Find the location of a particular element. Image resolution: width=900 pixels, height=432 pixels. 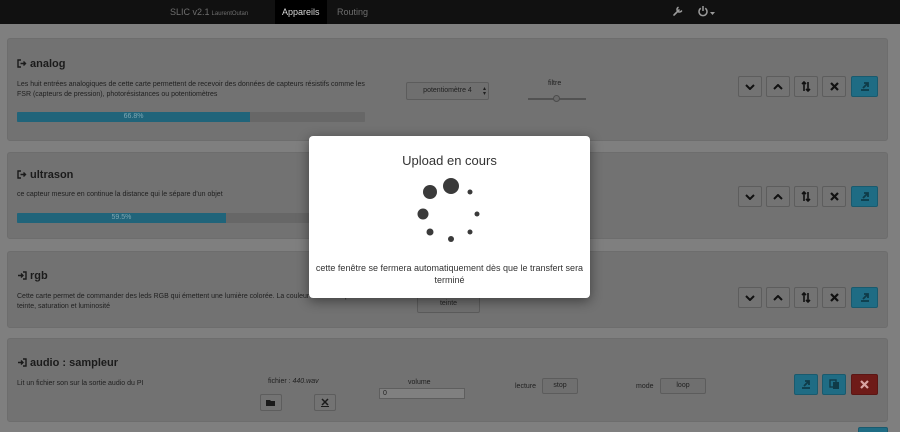

copy-icon is located at coordinates (833, 384).